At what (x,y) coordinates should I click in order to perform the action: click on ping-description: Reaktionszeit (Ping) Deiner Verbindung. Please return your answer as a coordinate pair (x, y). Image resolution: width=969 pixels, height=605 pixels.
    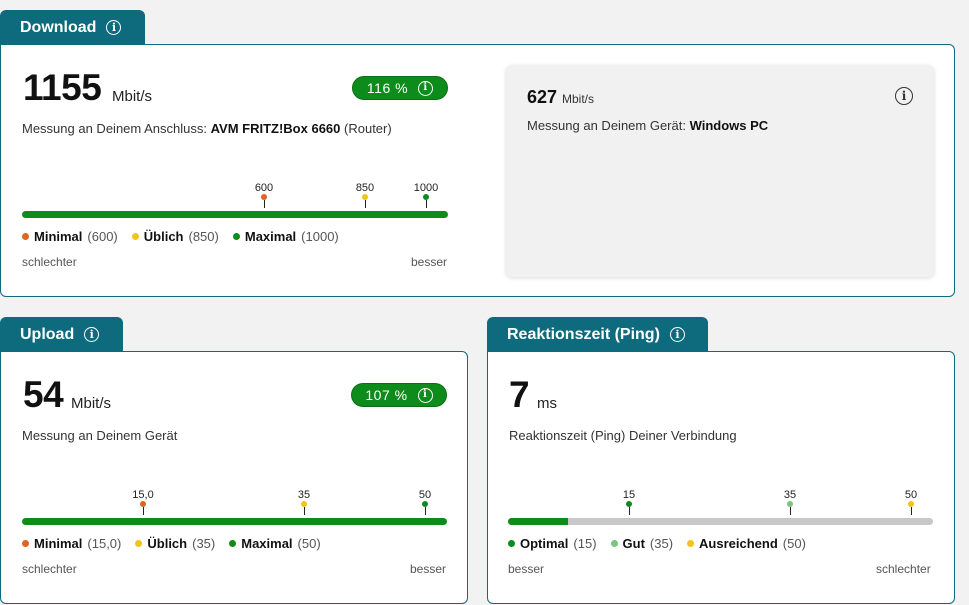
    Looking at the image, I should click on (623, 435).